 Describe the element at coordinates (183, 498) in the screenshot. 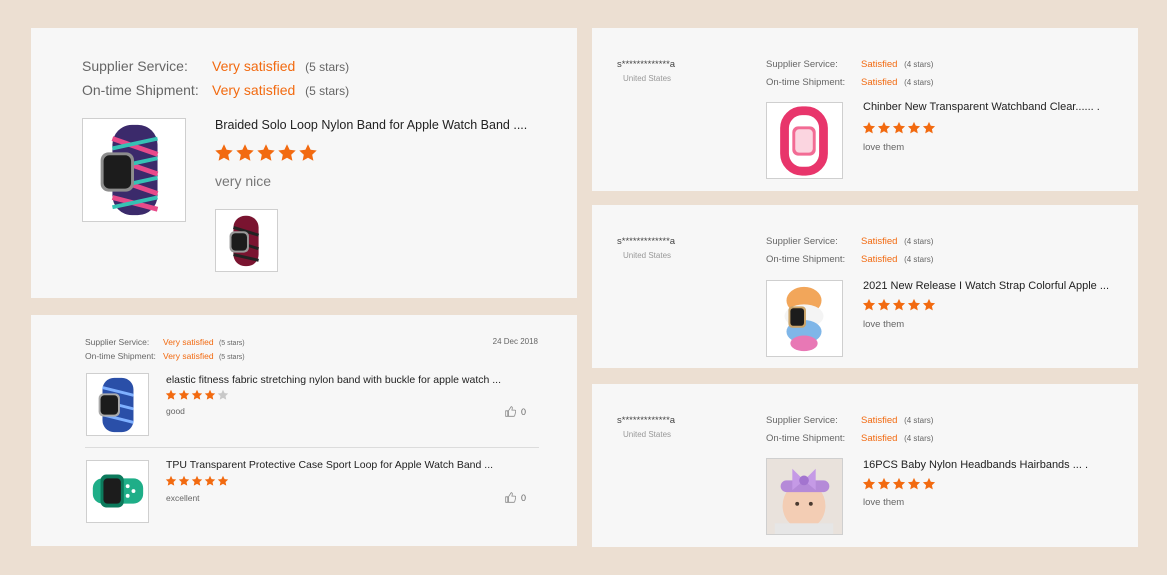

I see `review-comment: excellent` at that location.